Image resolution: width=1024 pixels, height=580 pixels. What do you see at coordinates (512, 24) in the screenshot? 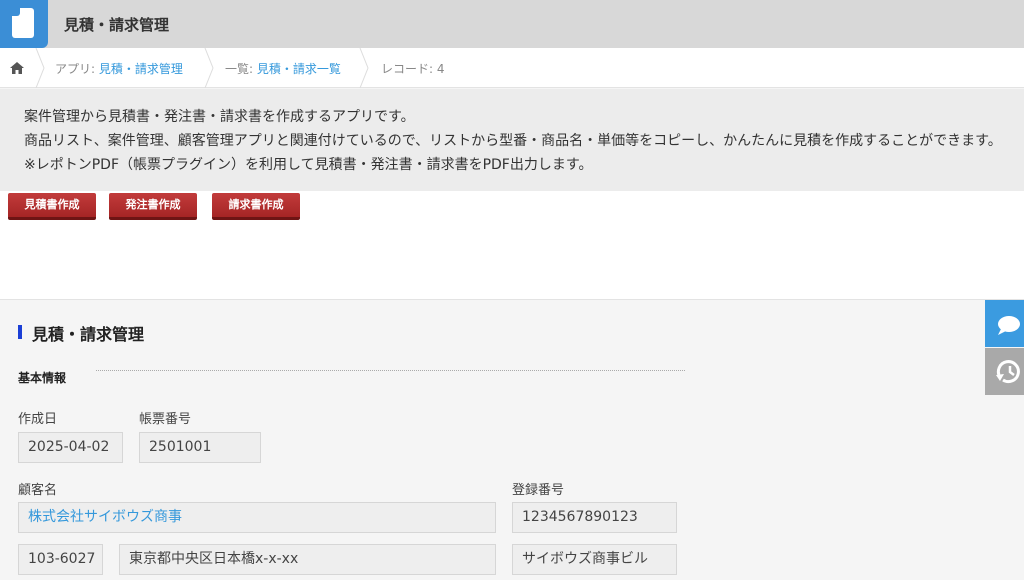
I see `app-header: 見積・請求管理` at bounding box center [512, 24].